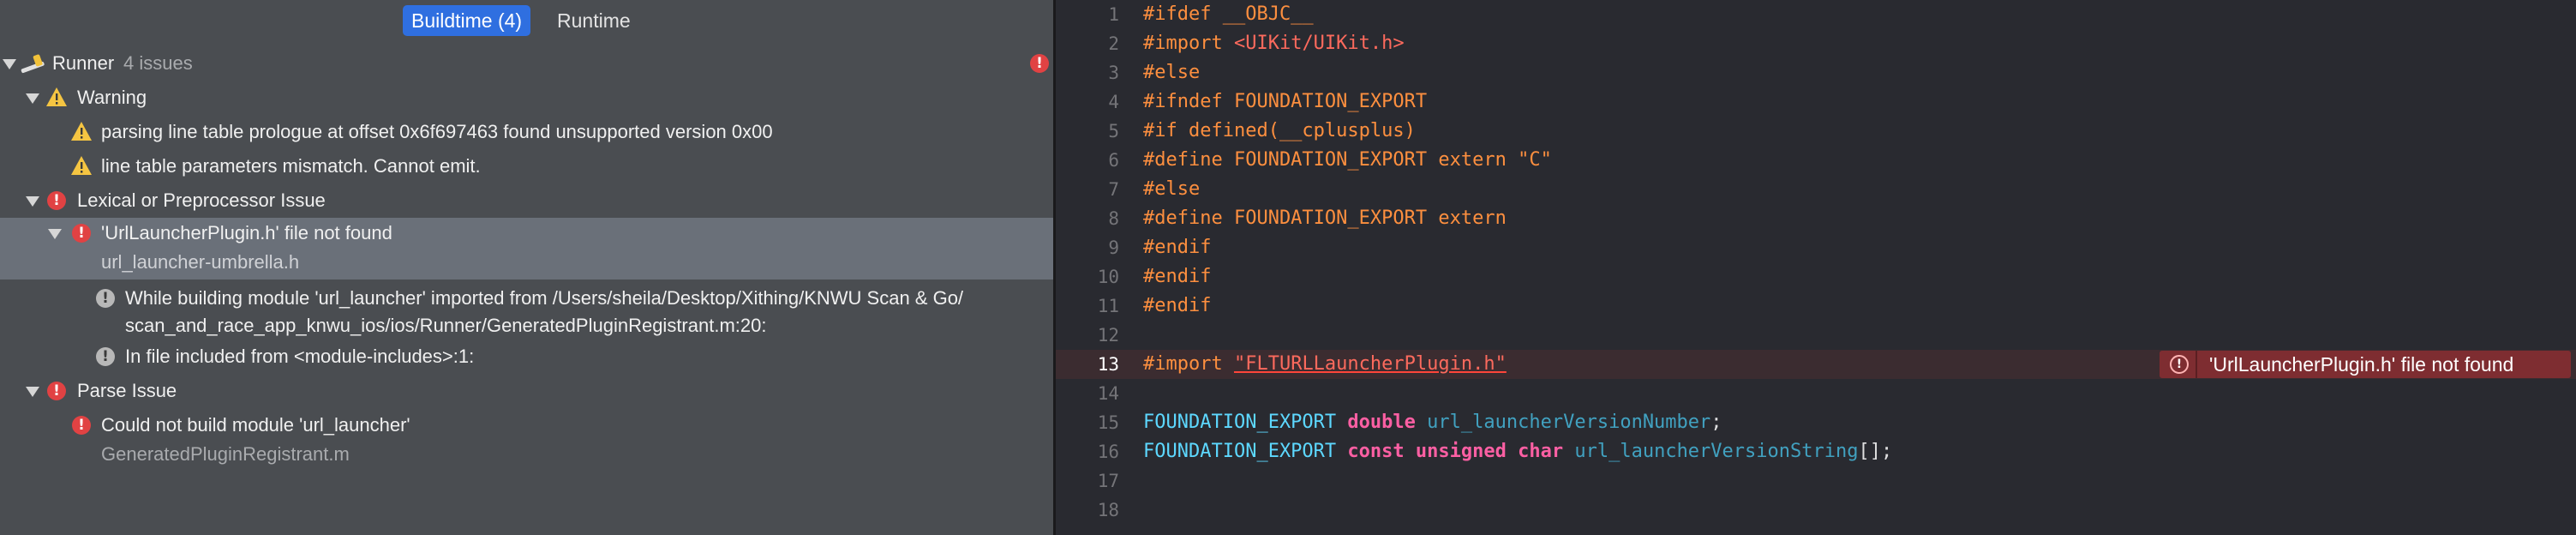  What do you see at coordinates (1113, 73) in the screenshot?
I see `line-number: 3` at bounding box center [1113, 73].